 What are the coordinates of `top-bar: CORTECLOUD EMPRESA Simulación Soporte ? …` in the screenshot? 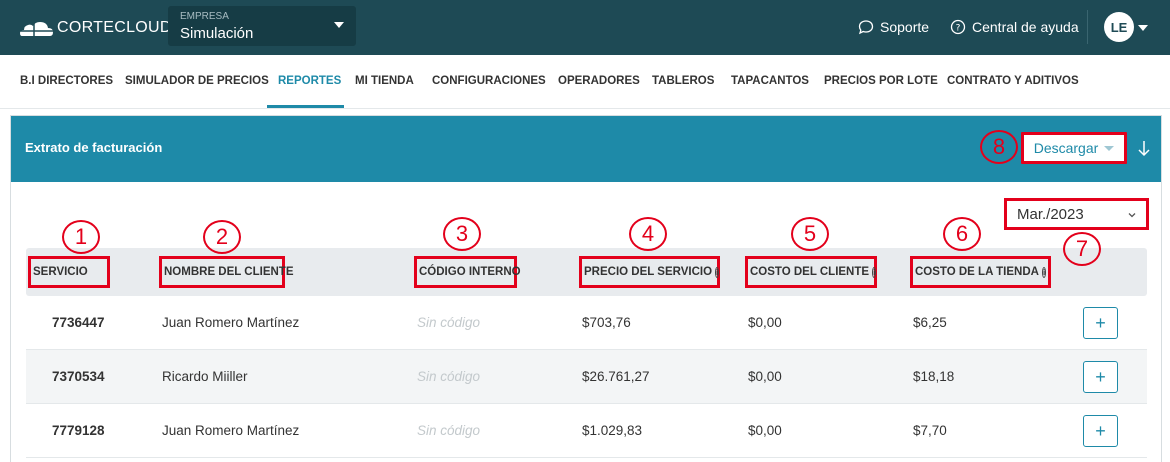 It's located at (585, 27).